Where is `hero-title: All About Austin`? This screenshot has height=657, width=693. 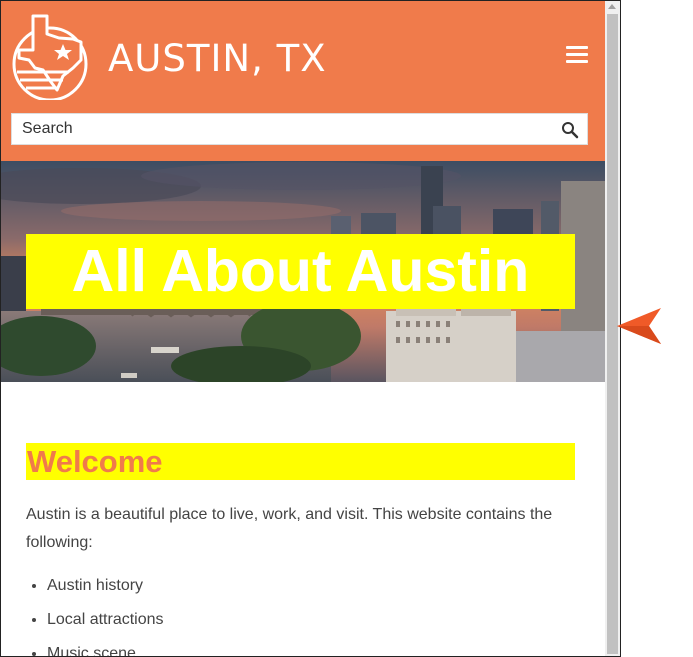 hero-title: All About Austin is located at coordinates (300, 271).